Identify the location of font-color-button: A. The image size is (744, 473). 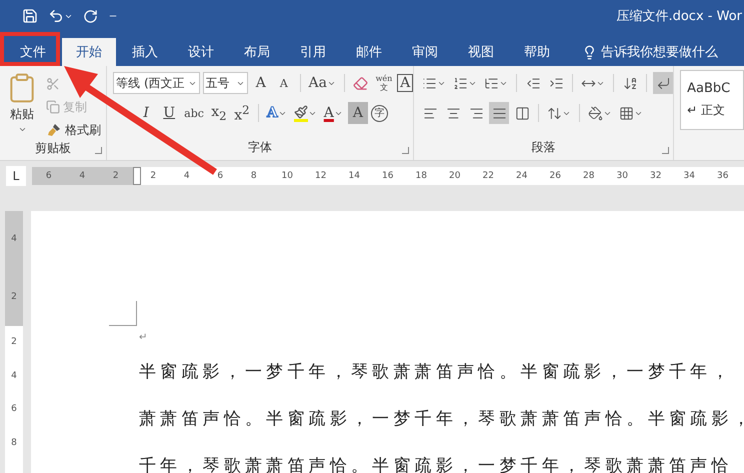
(333, 113).